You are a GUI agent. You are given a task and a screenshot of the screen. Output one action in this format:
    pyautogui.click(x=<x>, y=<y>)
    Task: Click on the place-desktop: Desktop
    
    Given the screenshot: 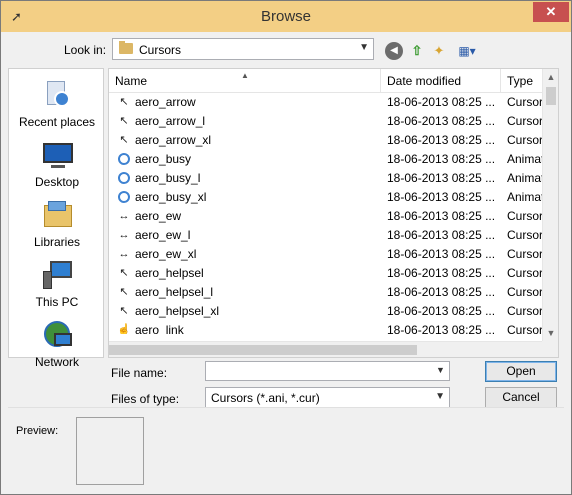 What is the action you would take?
    pyautogui.click(x=57, y=164)
    